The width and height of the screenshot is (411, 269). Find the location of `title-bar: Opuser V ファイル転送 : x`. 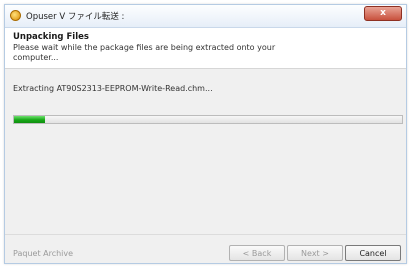

title-bar: Opuser V ファイル転送 : x is located at coordinates (205, 16).